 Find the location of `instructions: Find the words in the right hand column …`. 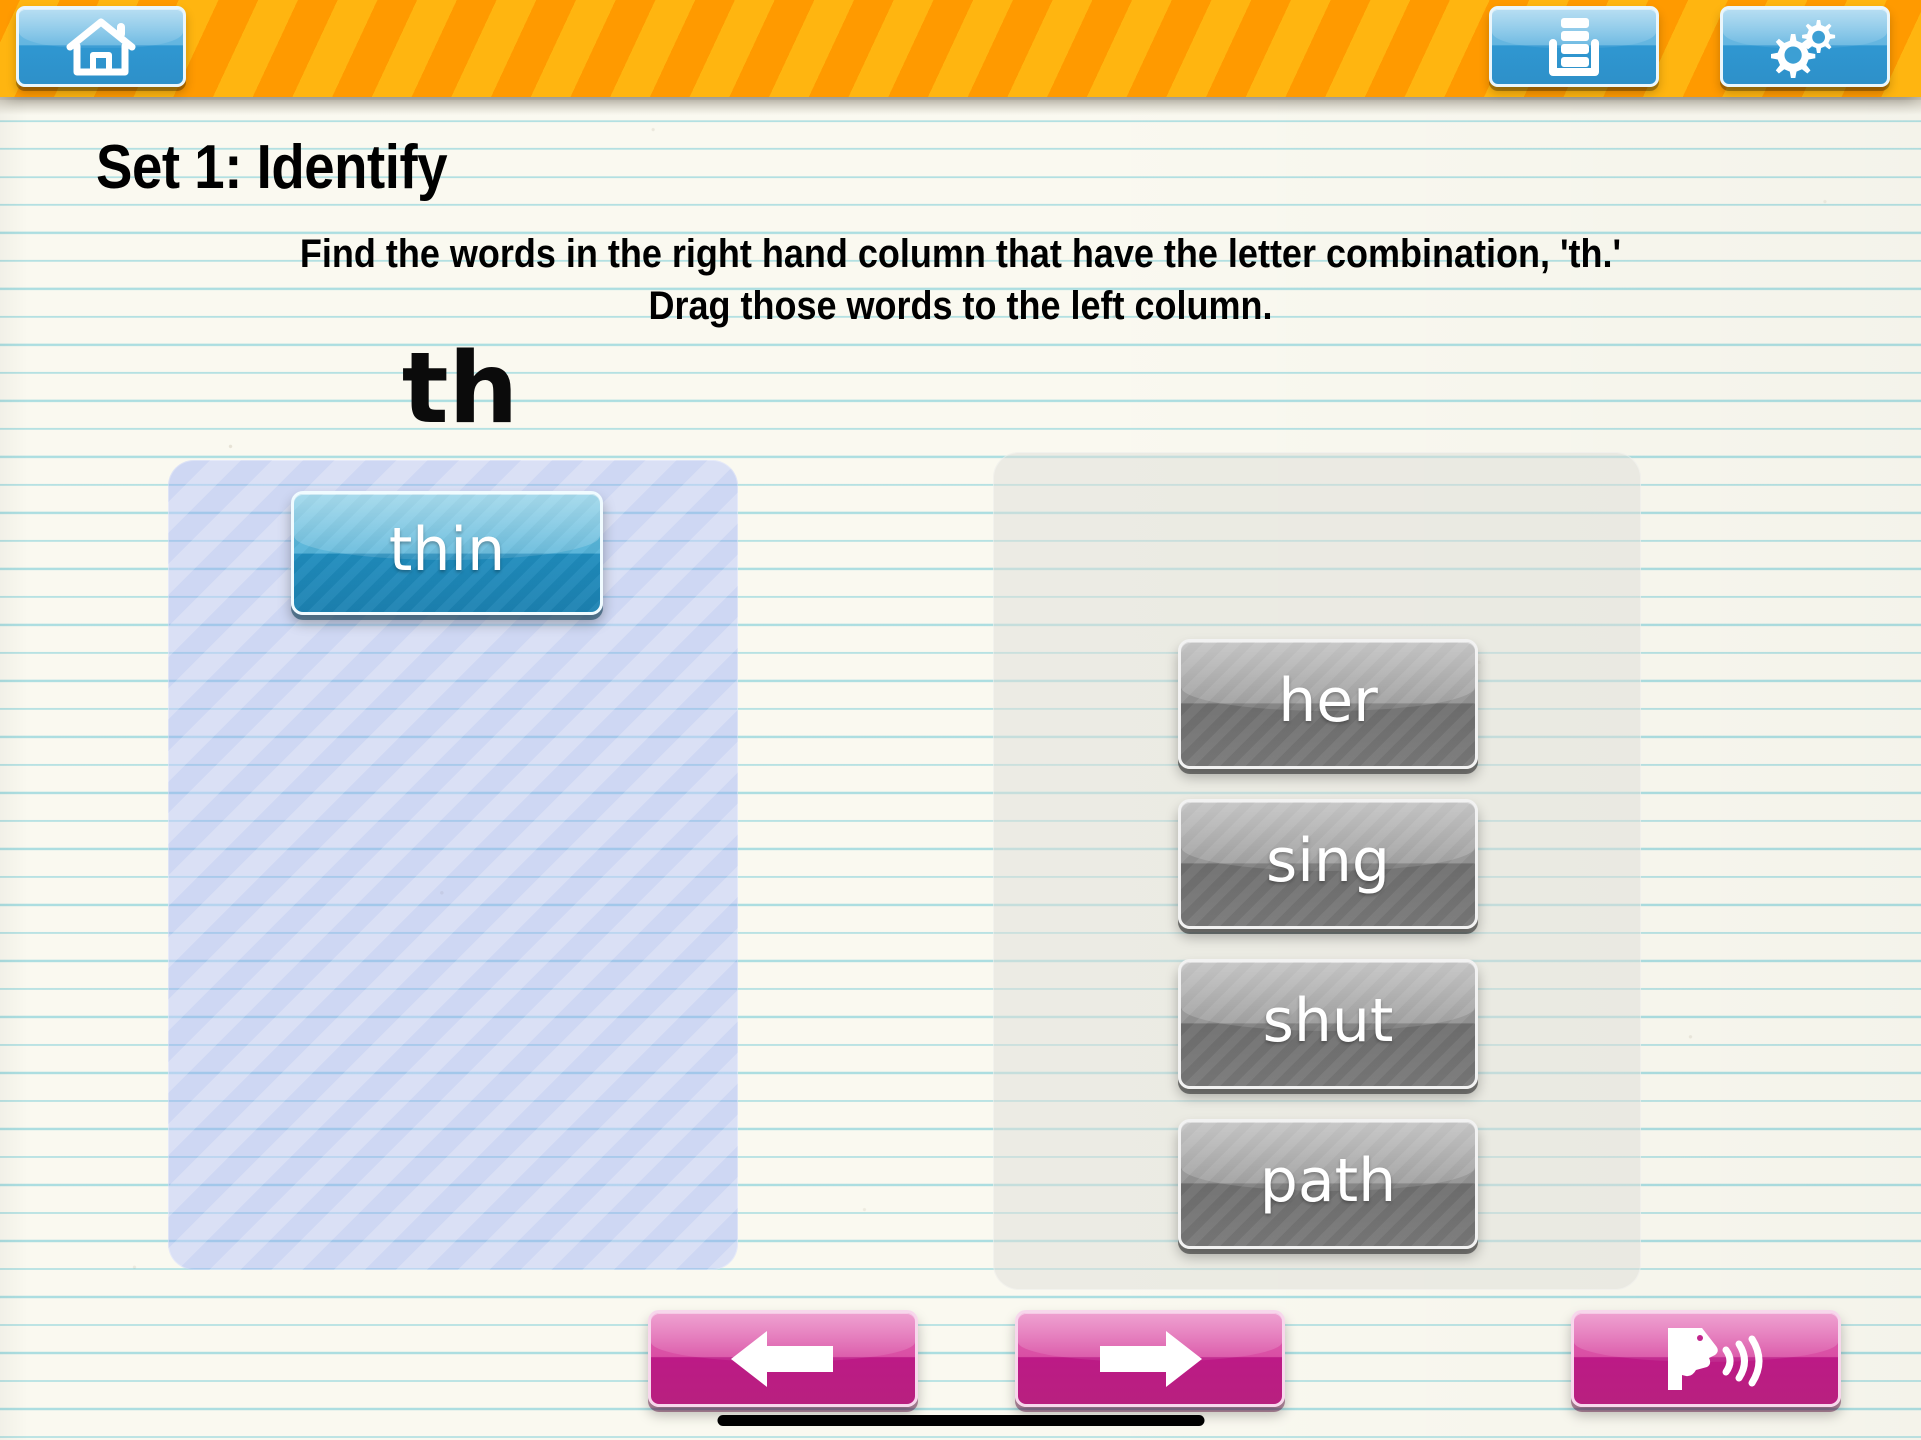

instructions: Find the words in the right hand column … is located at coordinates (960, 280).